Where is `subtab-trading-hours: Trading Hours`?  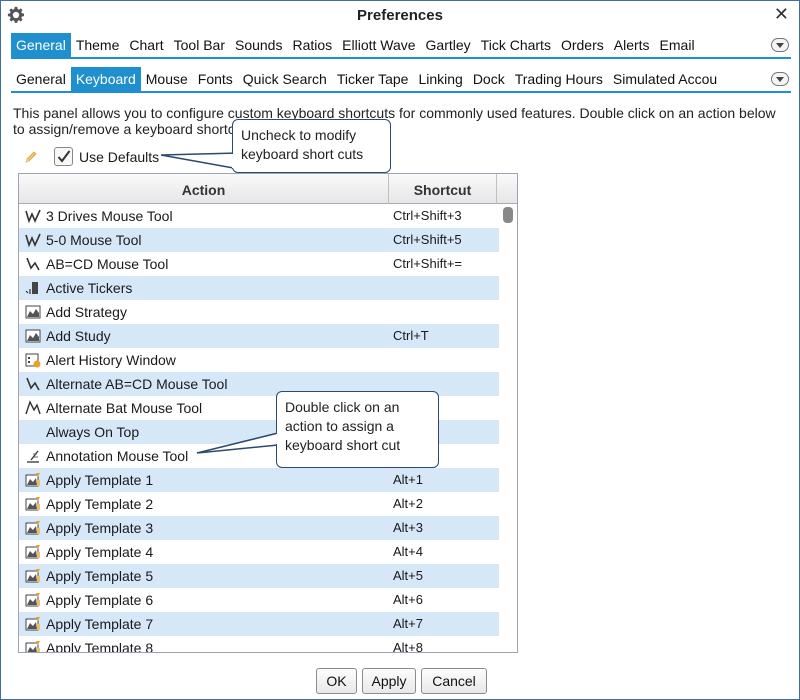
subtab-trading-hours: Trading Hours is located at coordinates (559, 79).